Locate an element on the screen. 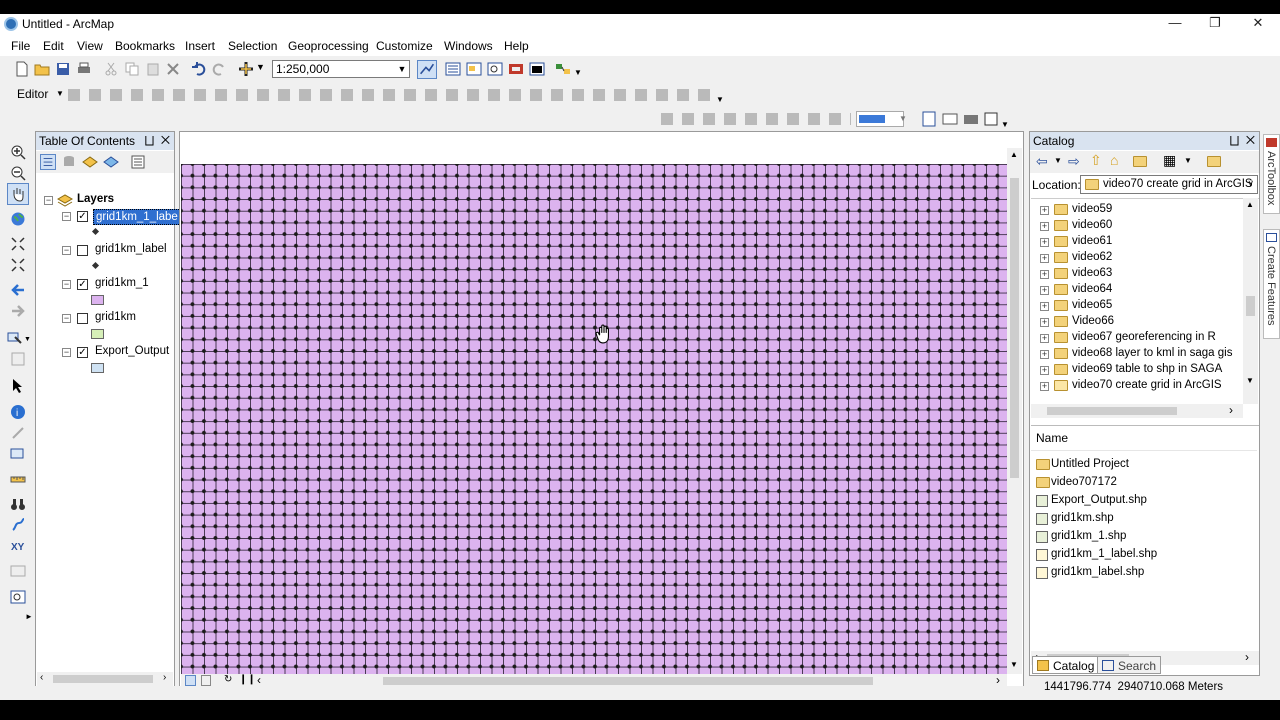 The height and width of the screenshot is (720, 1280). python-window-icon is located at coordinates (537, 69).